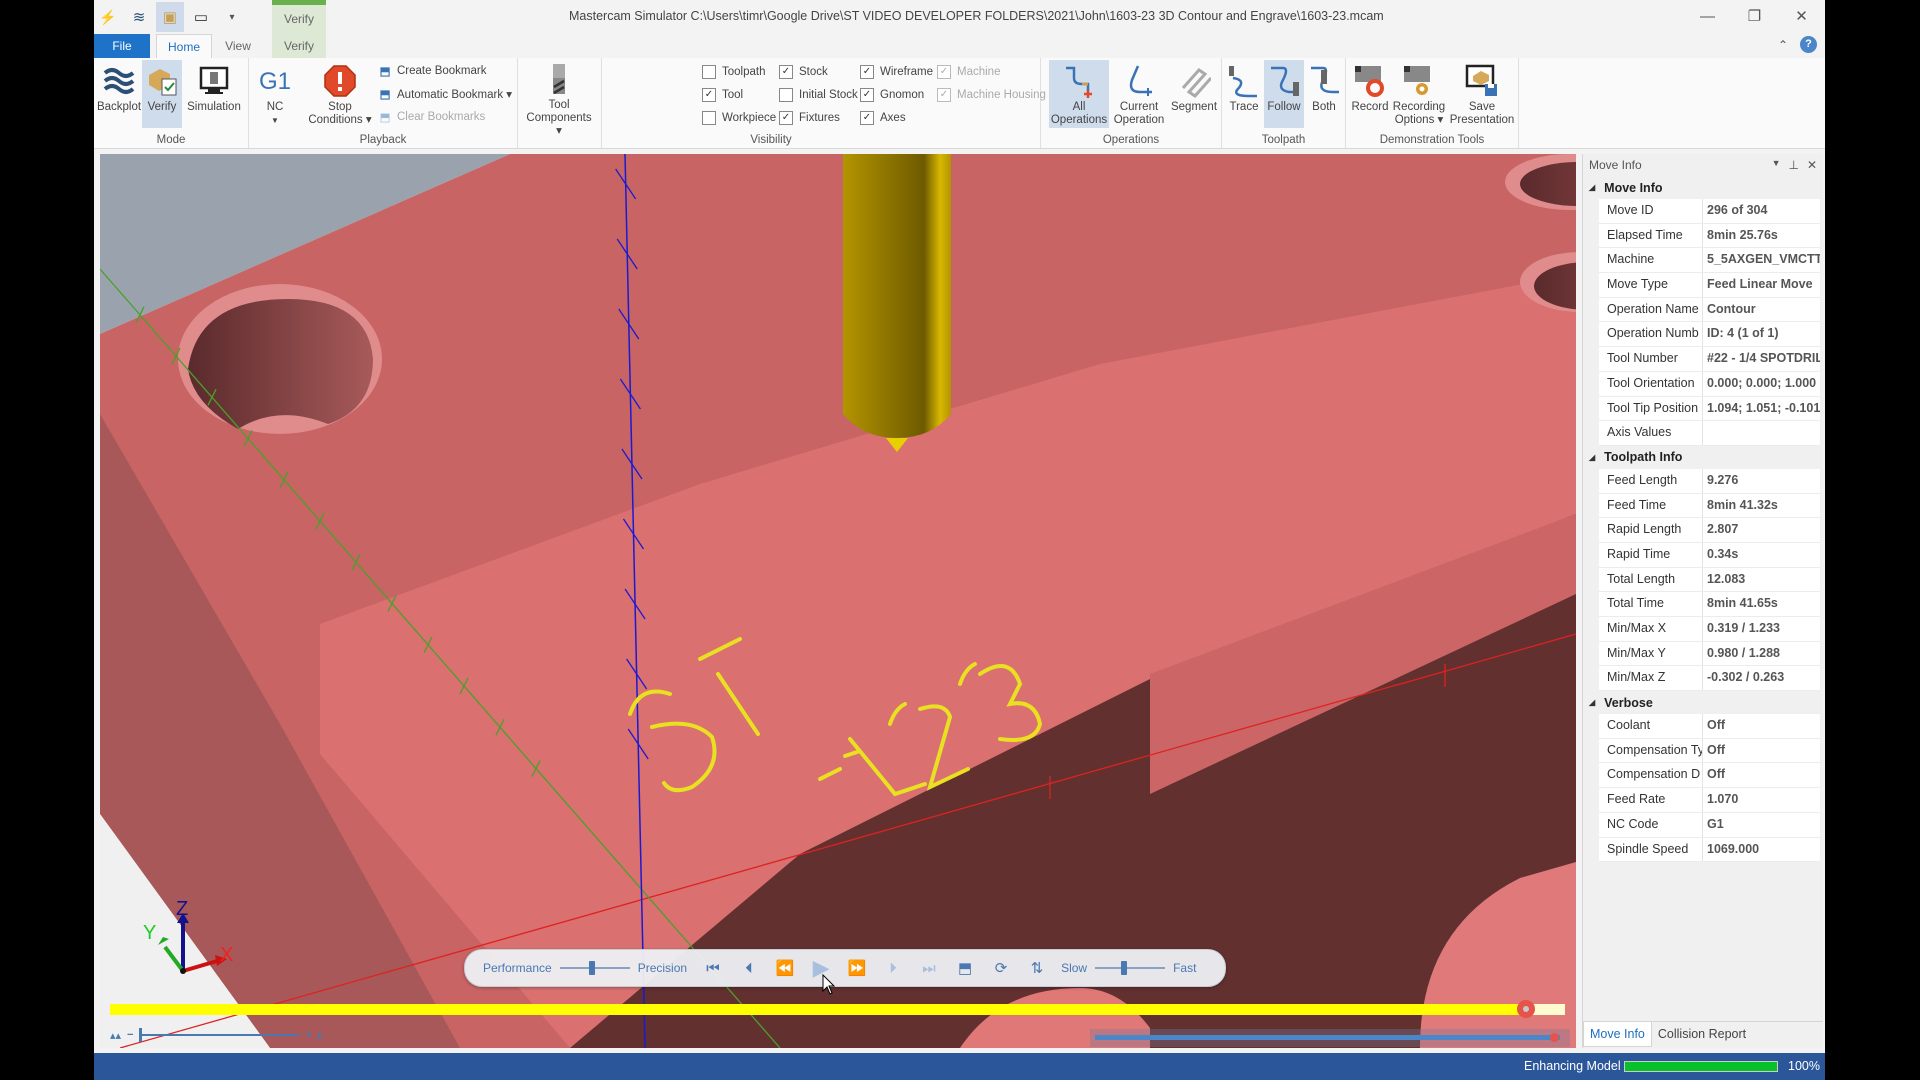 The height and width of the screenshot is (1080, 1920). I want to click on customize-quick-access-icon: ▾, so click(232, 17).